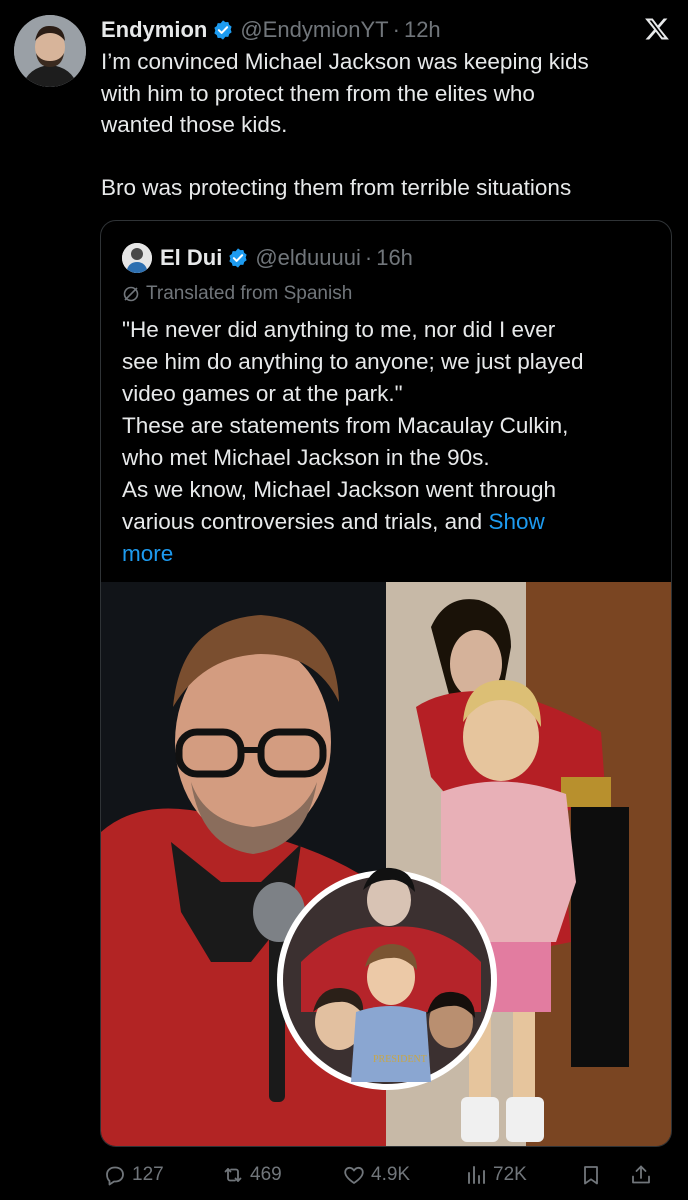  I want to click on quote-author-name: El Dui, so click(191, 258).